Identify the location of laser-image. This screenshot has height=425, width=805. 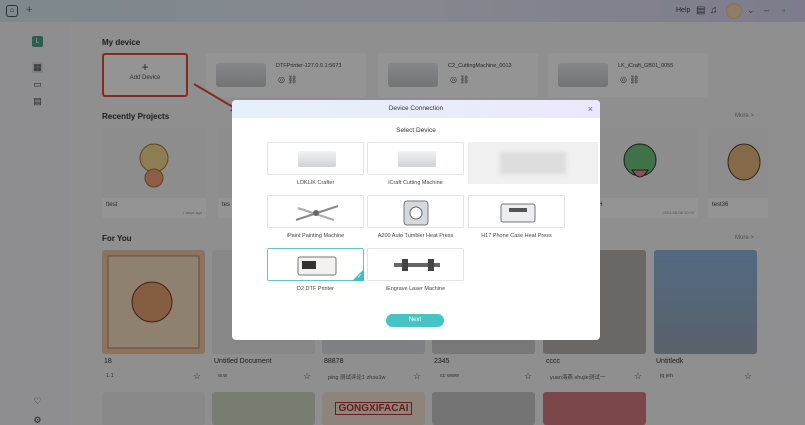
(417, 265).